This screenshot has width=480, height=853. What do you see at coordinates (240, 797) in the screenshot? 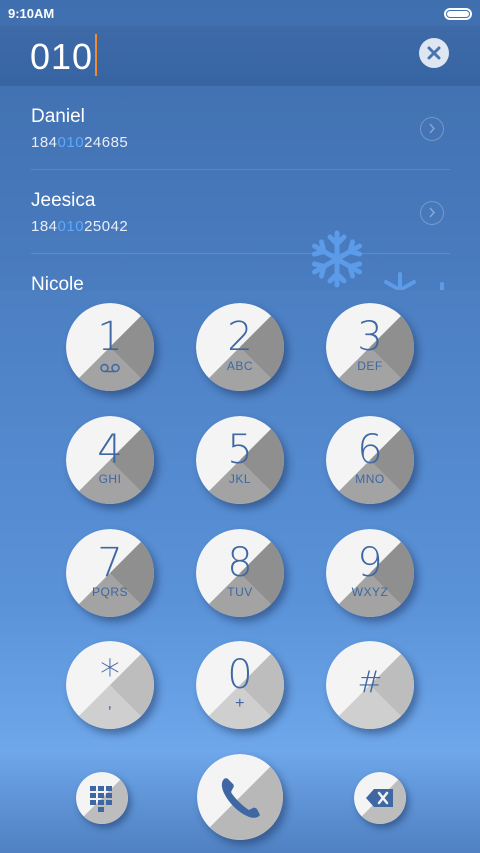
I see `call-button` at bounding box center [240, 797].